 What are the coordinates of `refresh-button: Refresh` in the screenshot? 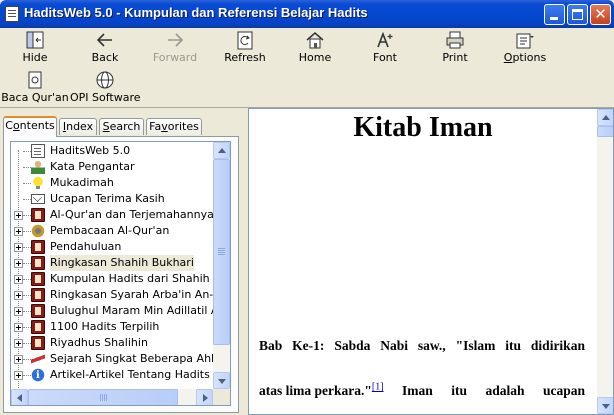 It's located at (245, 48).